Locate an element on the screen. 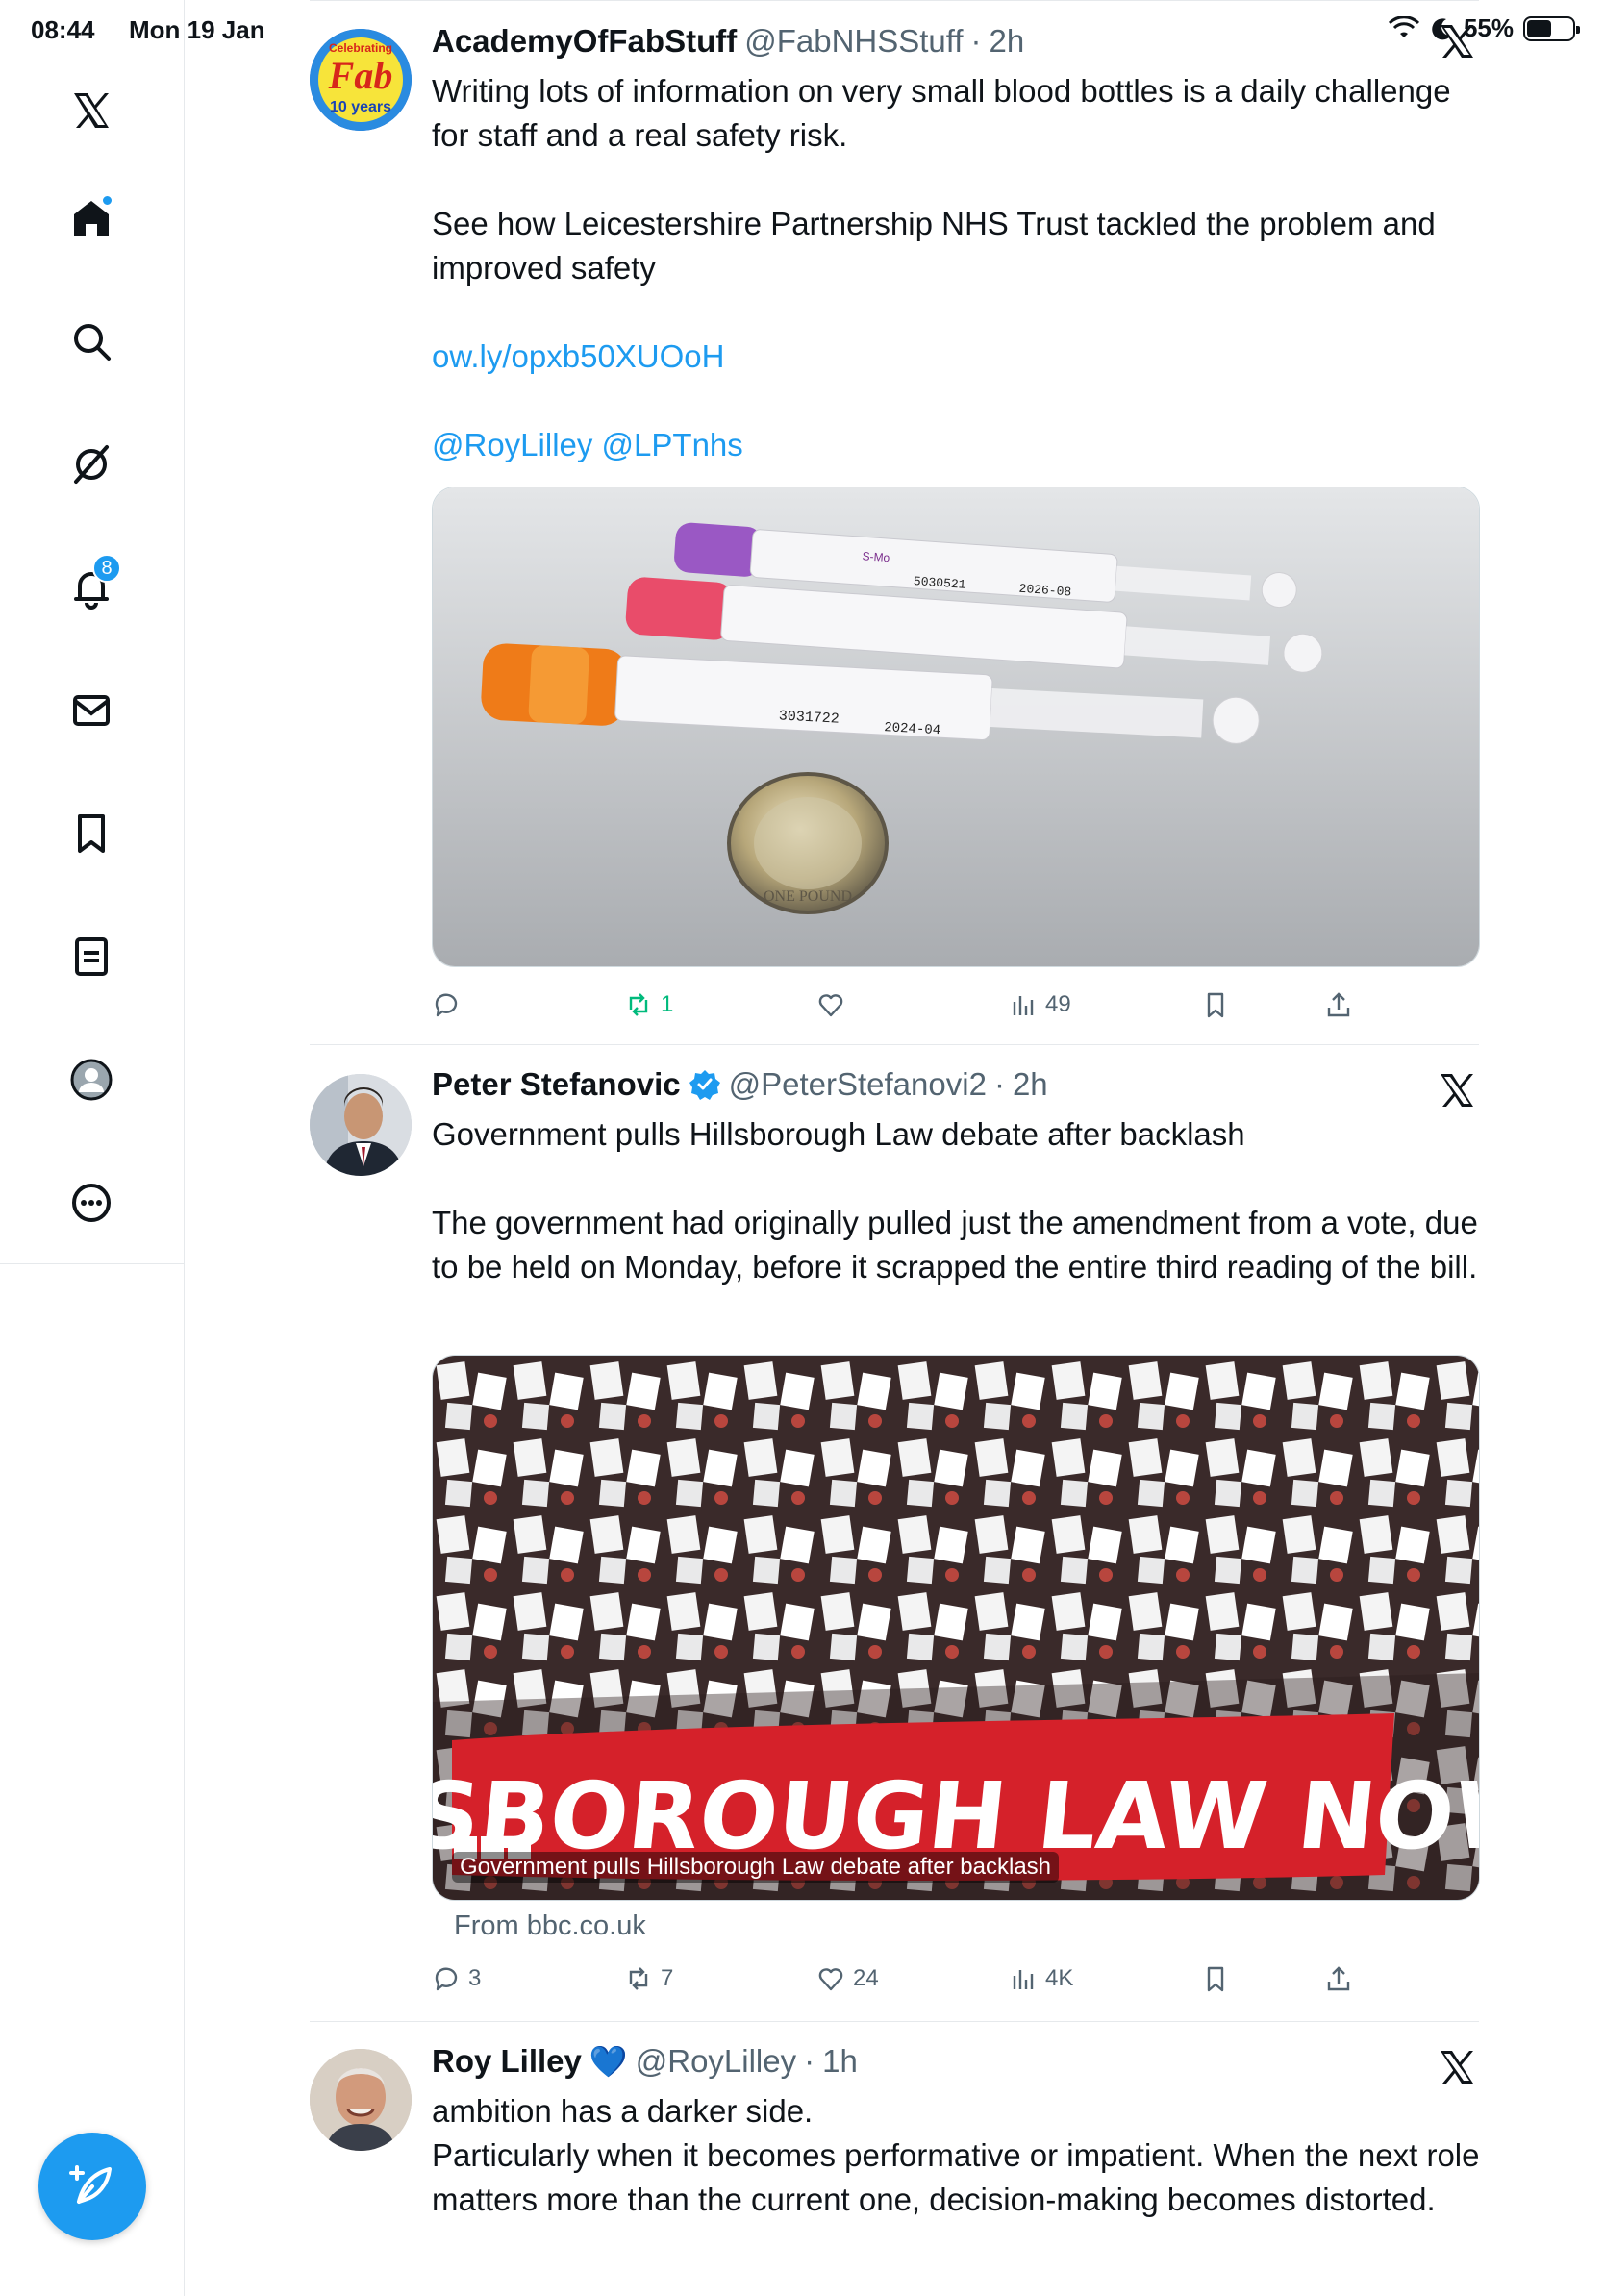  search-icon is located at coordinates (91, 341).